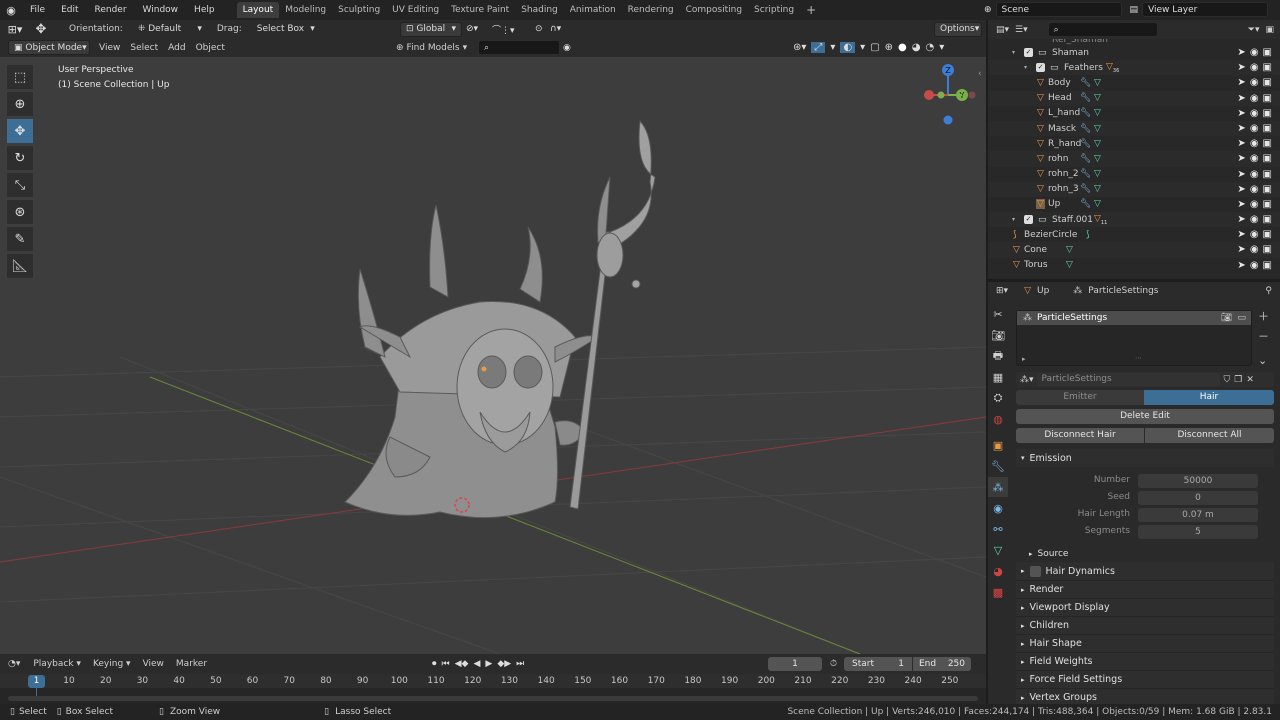  What do you see at coordinates (1145, 661) in the screenshot?
I see `panel-header: ▸ Field Weights` at bounding box center [1145, 661].